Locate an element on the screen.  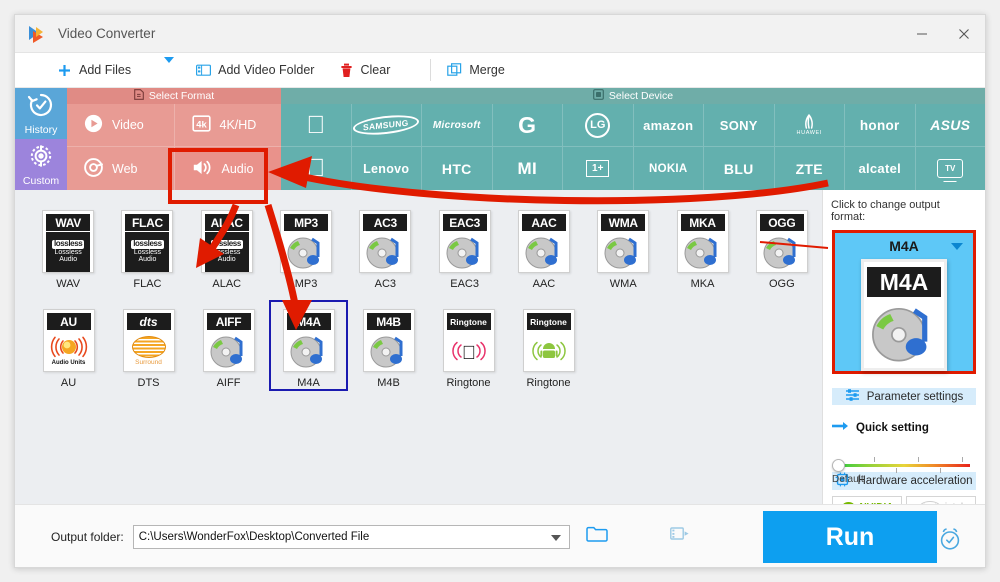
add-video-folder-button: Add Video Folder is located at coordinates (255, 70).